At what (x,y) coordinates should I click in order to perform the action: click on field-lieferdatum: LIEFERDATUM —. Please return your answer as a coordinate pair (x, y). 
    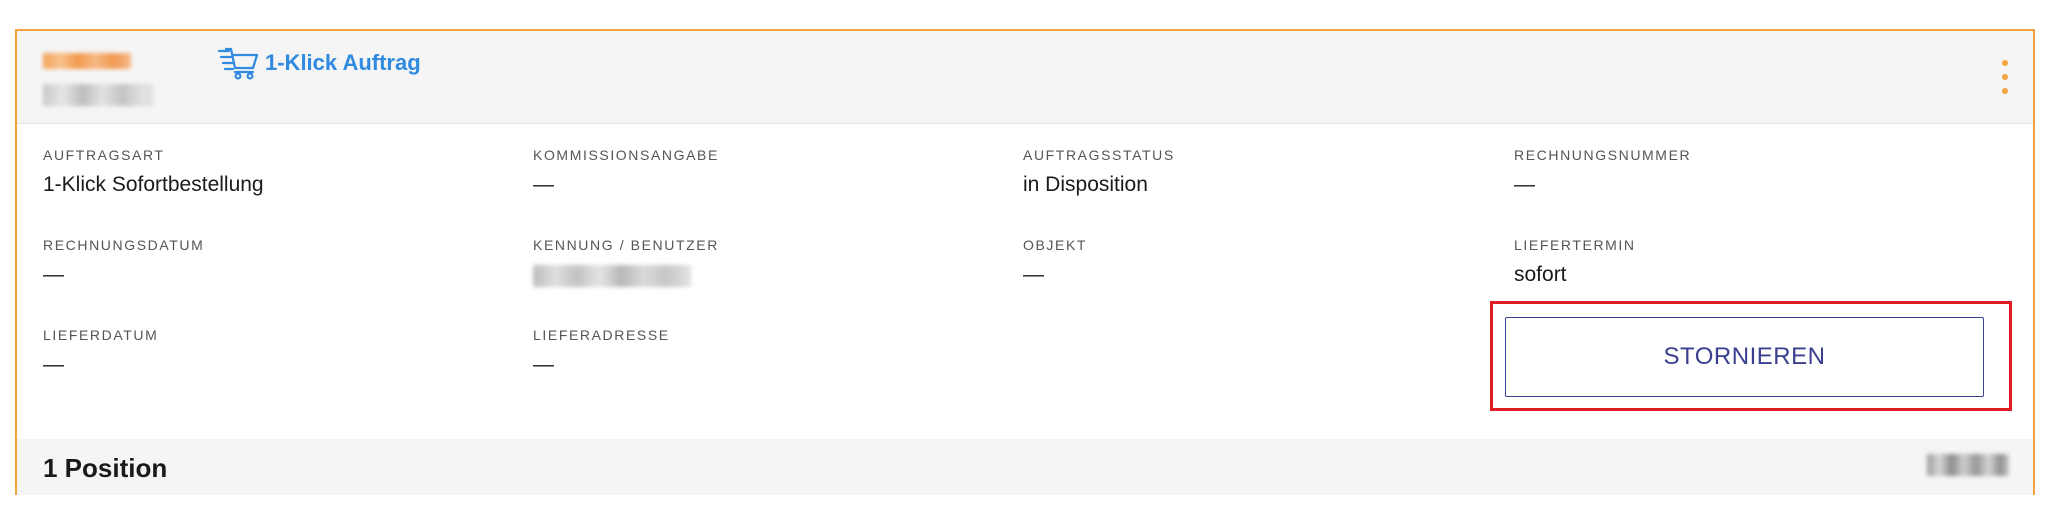
    Looking at the image, I should click on (100, 352).